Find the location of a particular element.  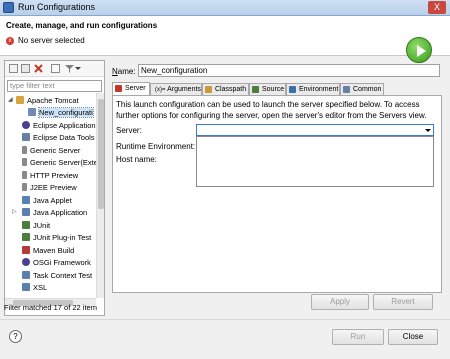

tree-item-java-application: Java Application is located at coordinates (54, 212).